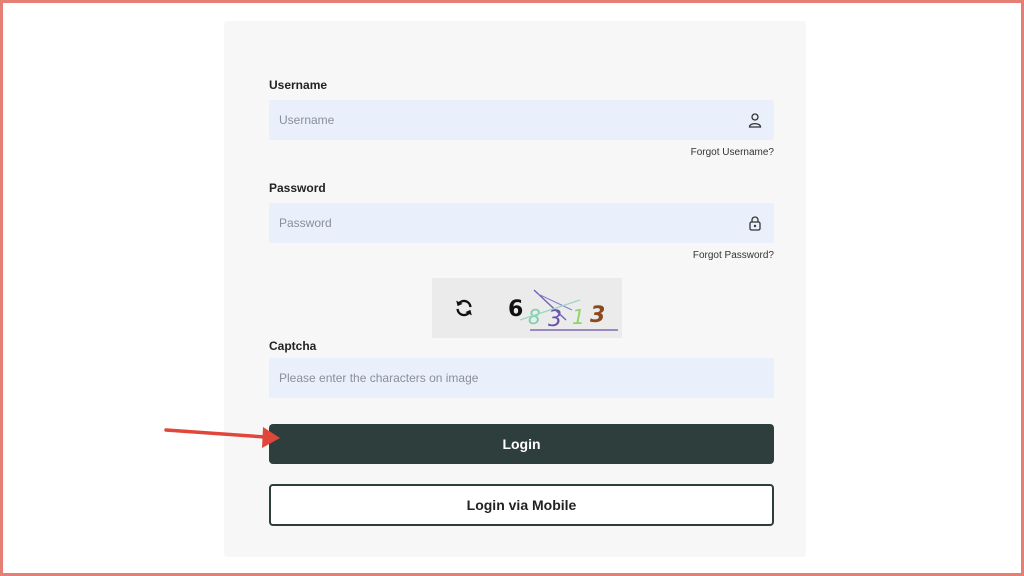  Describe the element at coordinates (521, 444) in the screenshot. I see `login-button: Login` at that location.